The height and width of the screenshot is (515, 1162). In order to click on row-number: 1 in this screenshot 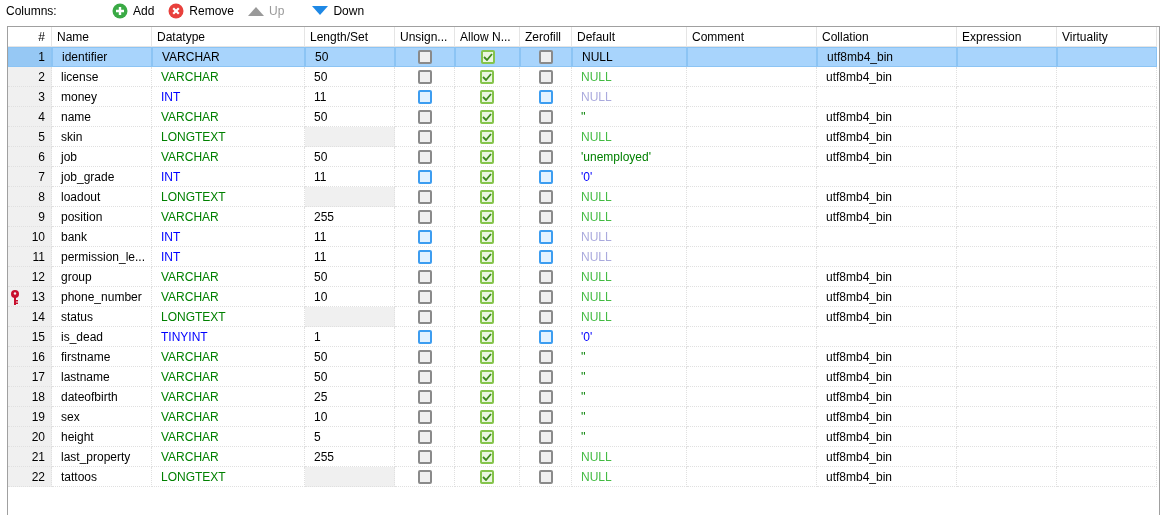, I will do `click(30, 57)`.